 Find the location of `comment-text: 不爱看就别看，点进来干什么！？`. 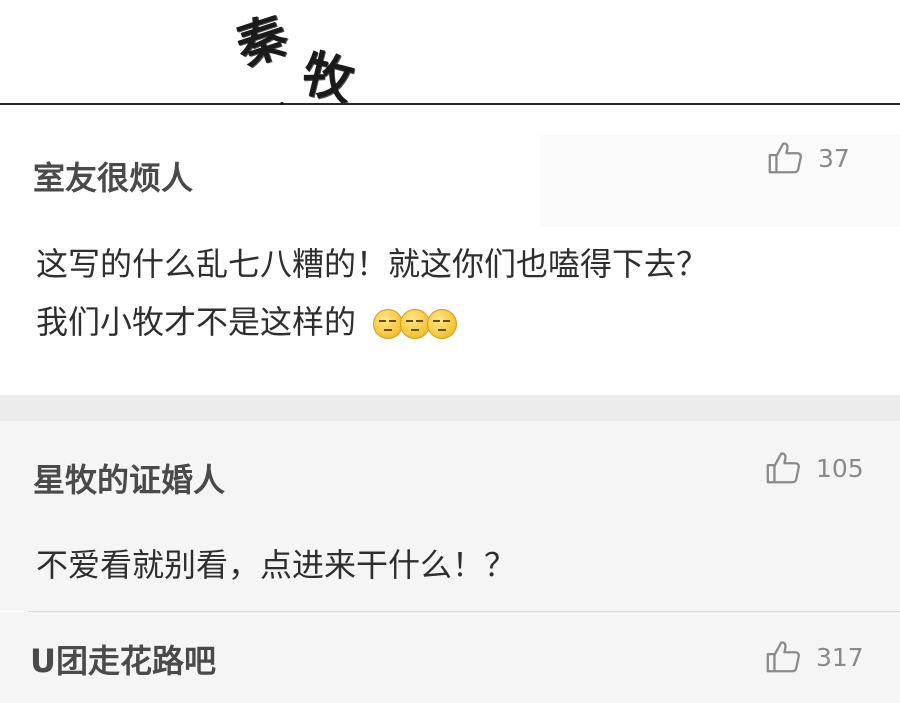

comment-text: 不爱看就别看，点进来干什么！？ is located at coordinates (276, 565).